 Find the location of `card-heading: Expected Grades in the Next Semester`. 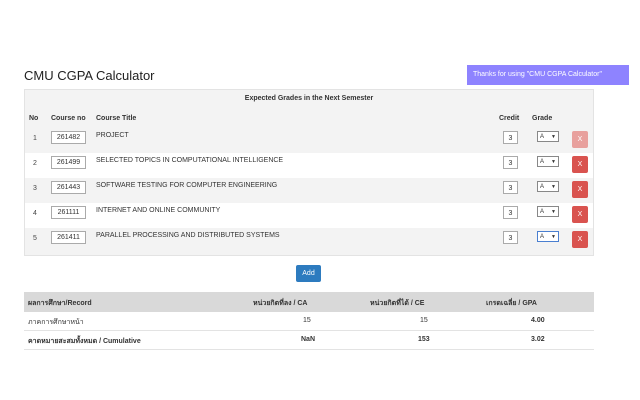

card-heading: Expected Grades in the Next Semester is located at coordinates (309, 98).